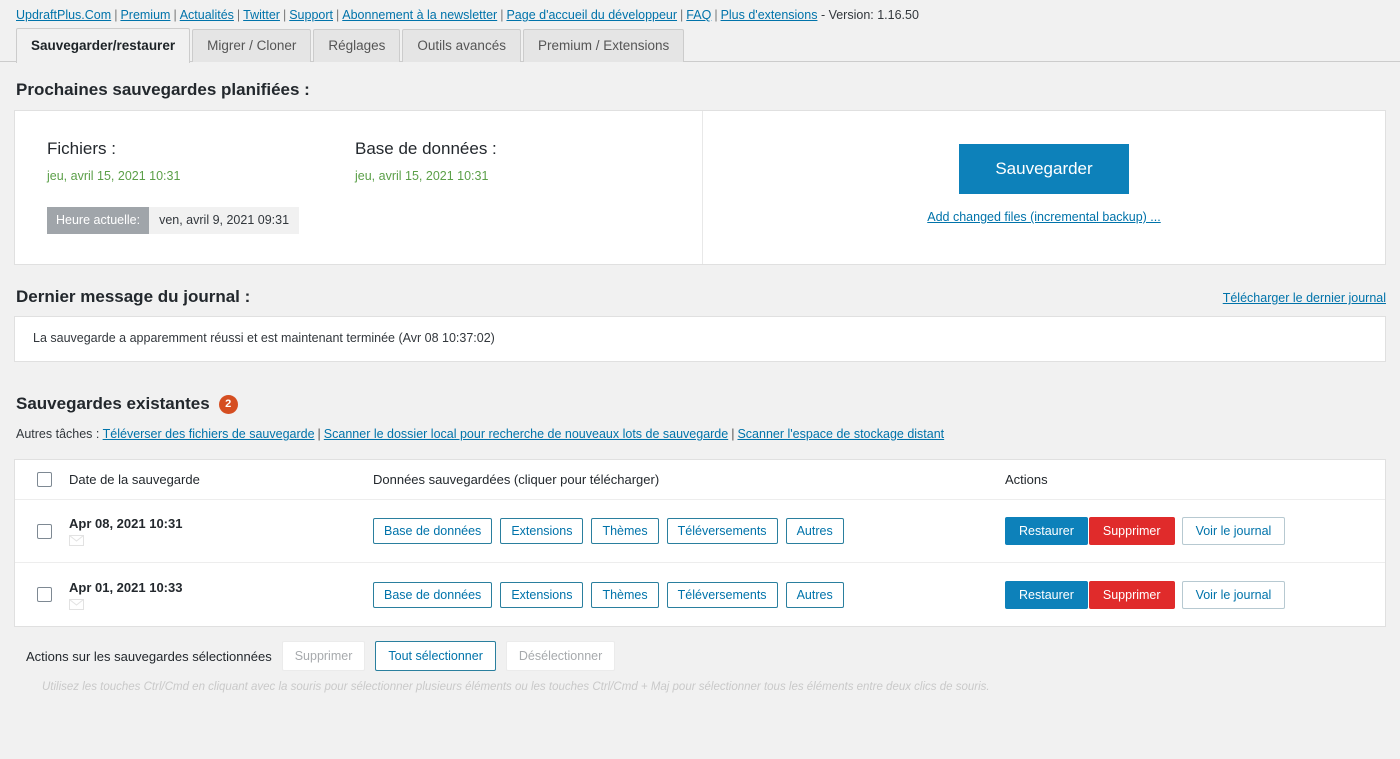 The height and width of the screenshot is (759, 1400). What do you see at coordinates (103, 45) in the screenshot?
I see `tab-0: Sauvegarder/restaurer` at bounding box center [103, 45].